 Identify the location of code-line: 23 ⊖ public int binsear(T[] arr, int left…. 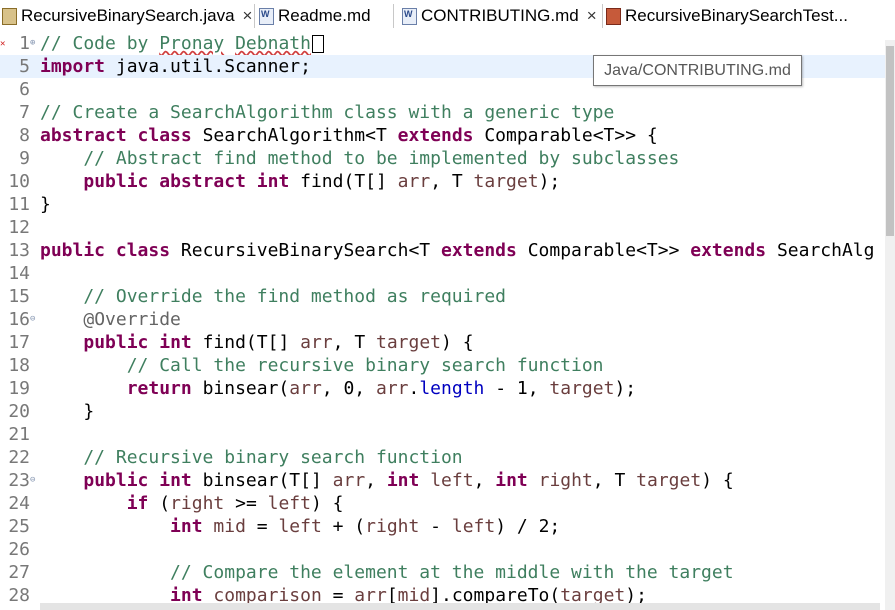
(442, 480).